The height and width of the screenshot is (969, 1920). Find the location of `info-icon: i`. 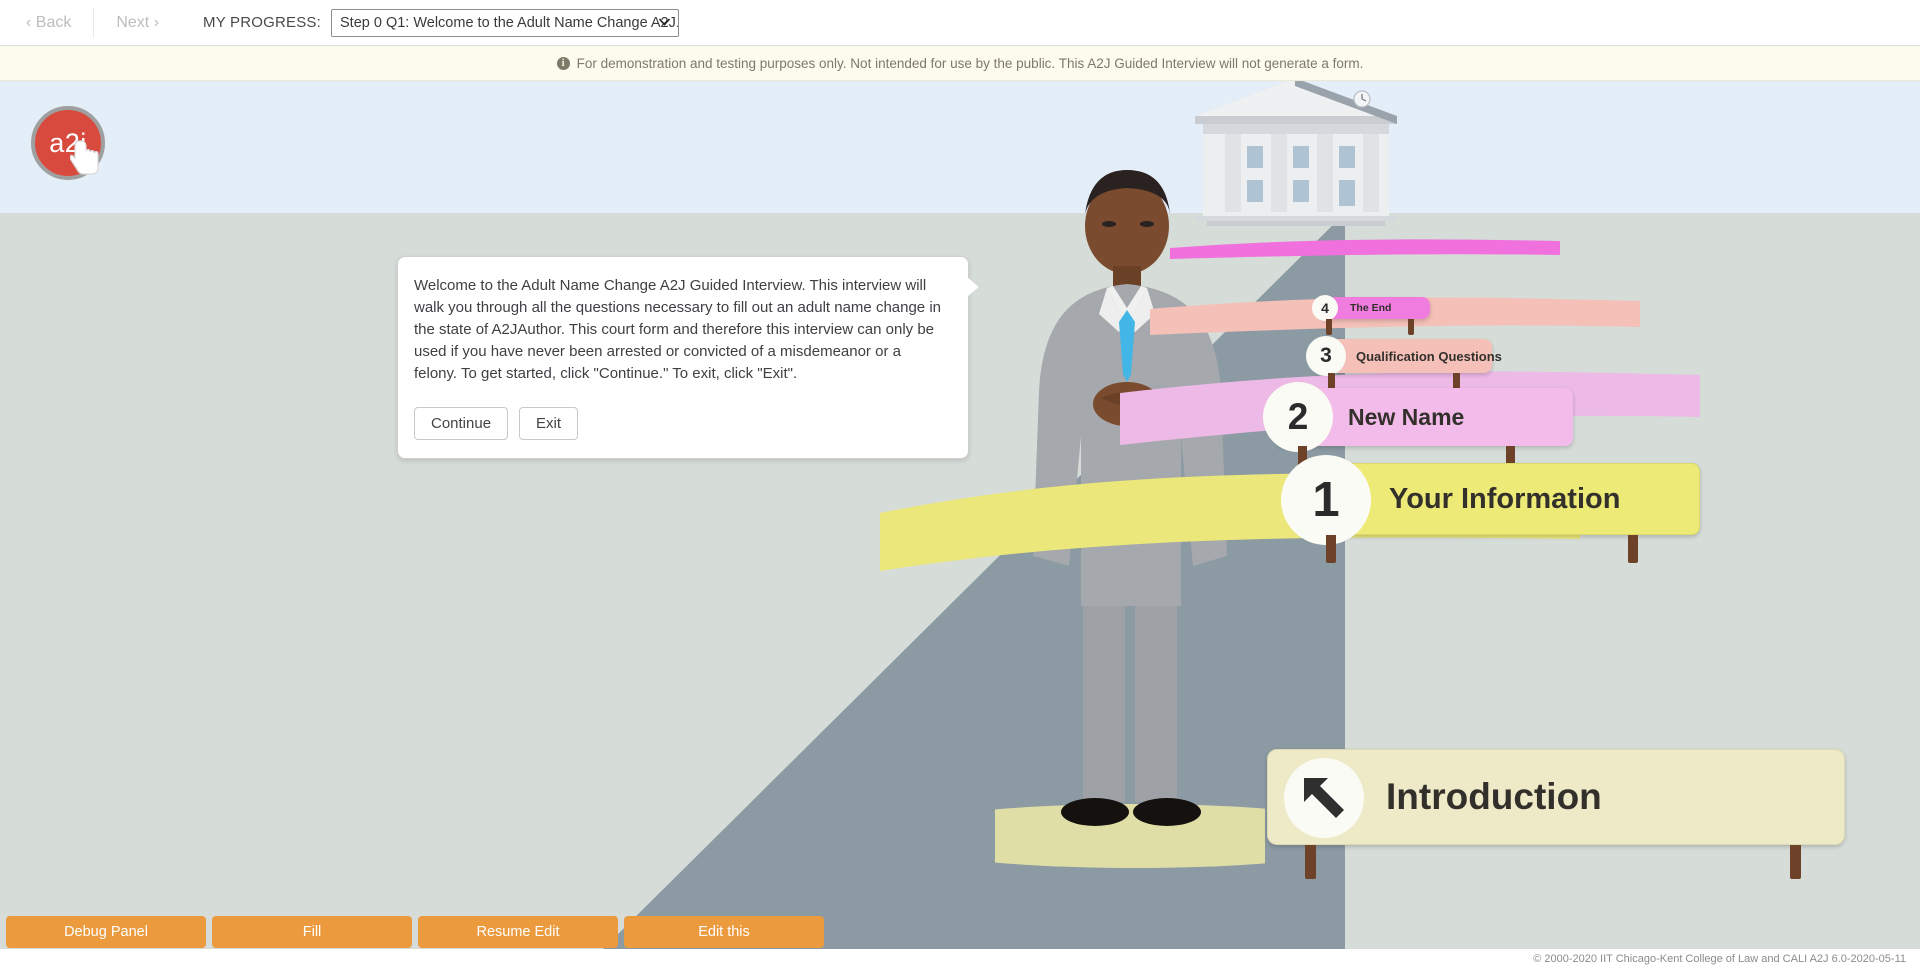

info-icon: i is located at coordinates (563, 63).